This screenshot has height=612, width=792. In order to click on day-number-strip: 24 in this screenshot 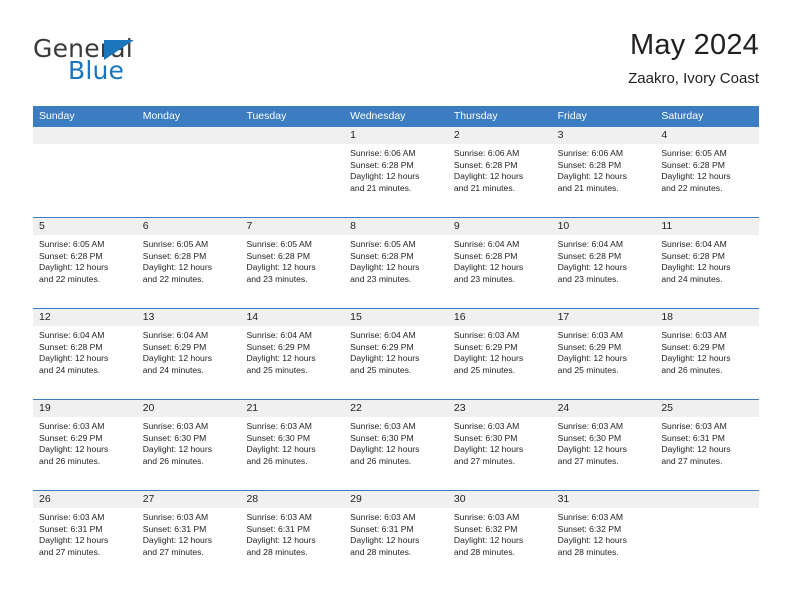, I will do `click(603, 409)`.